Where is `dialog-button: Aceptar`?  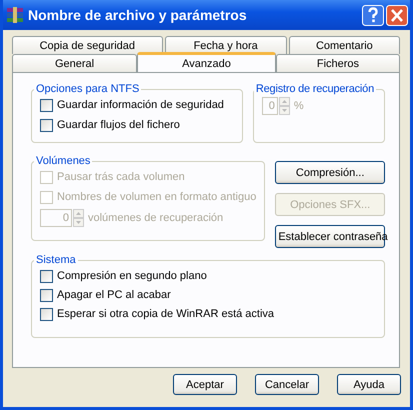
dialog-button: Aceptar is located at coordinates (205, 384).